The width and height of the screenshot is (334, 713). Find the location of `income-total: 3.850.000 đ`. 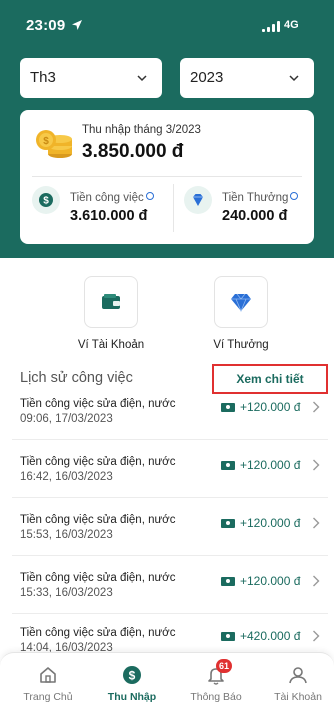

income-total: 3.850.000 đ is located at coordinates (133, 151).